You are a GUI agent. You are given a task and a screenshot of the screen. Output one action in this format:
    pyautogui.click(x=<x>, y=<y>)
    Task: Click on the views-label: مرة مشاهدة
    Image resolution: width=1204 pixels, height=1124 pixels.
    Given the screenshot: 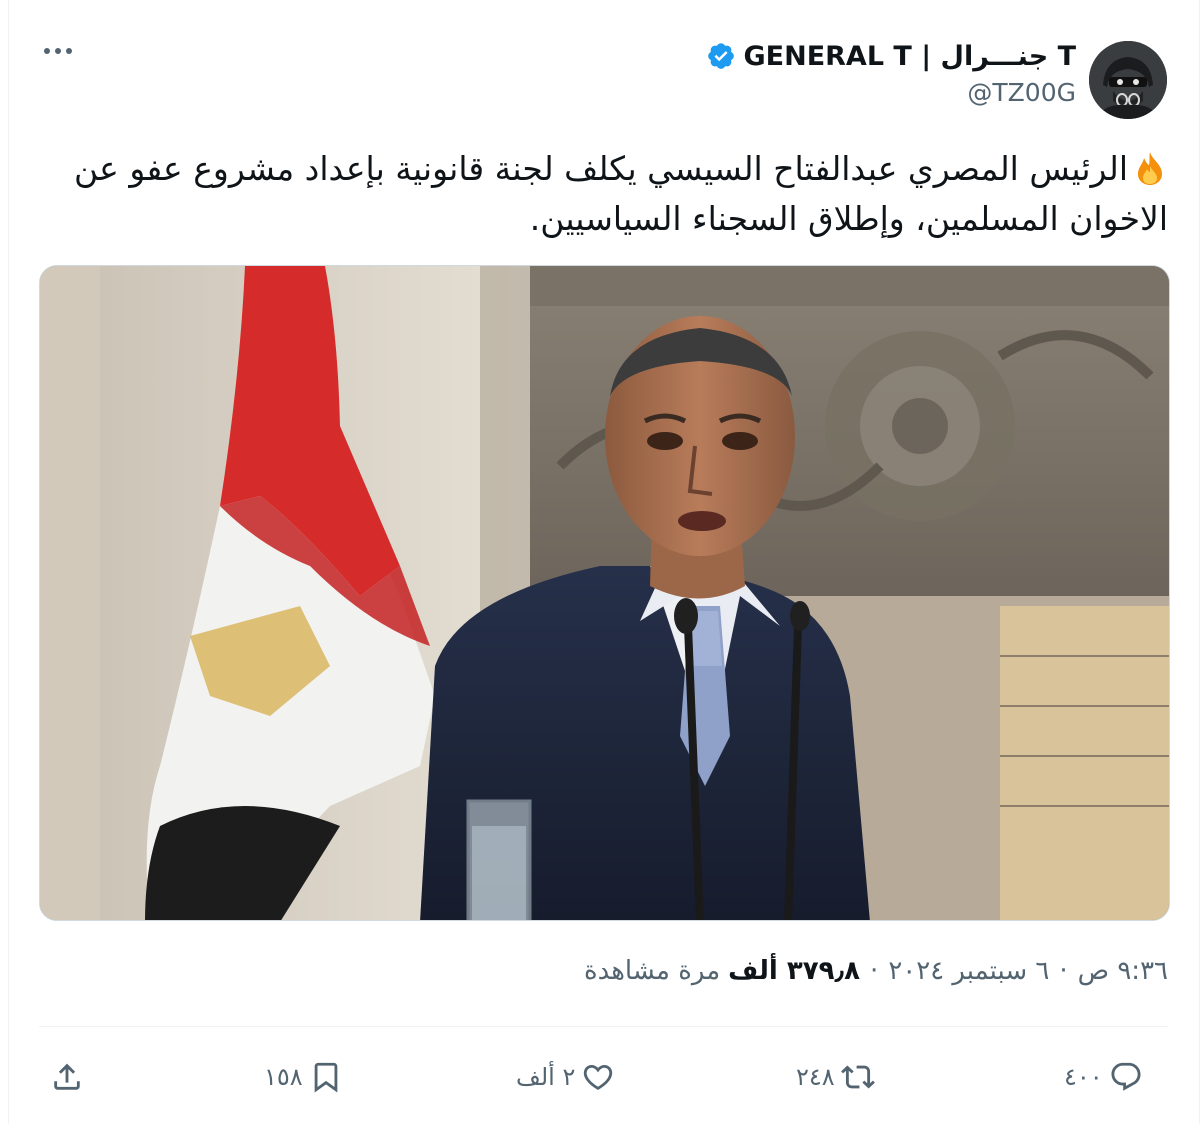 What is the action you would take?
    pyautogui.click(x=652, y=971)
    